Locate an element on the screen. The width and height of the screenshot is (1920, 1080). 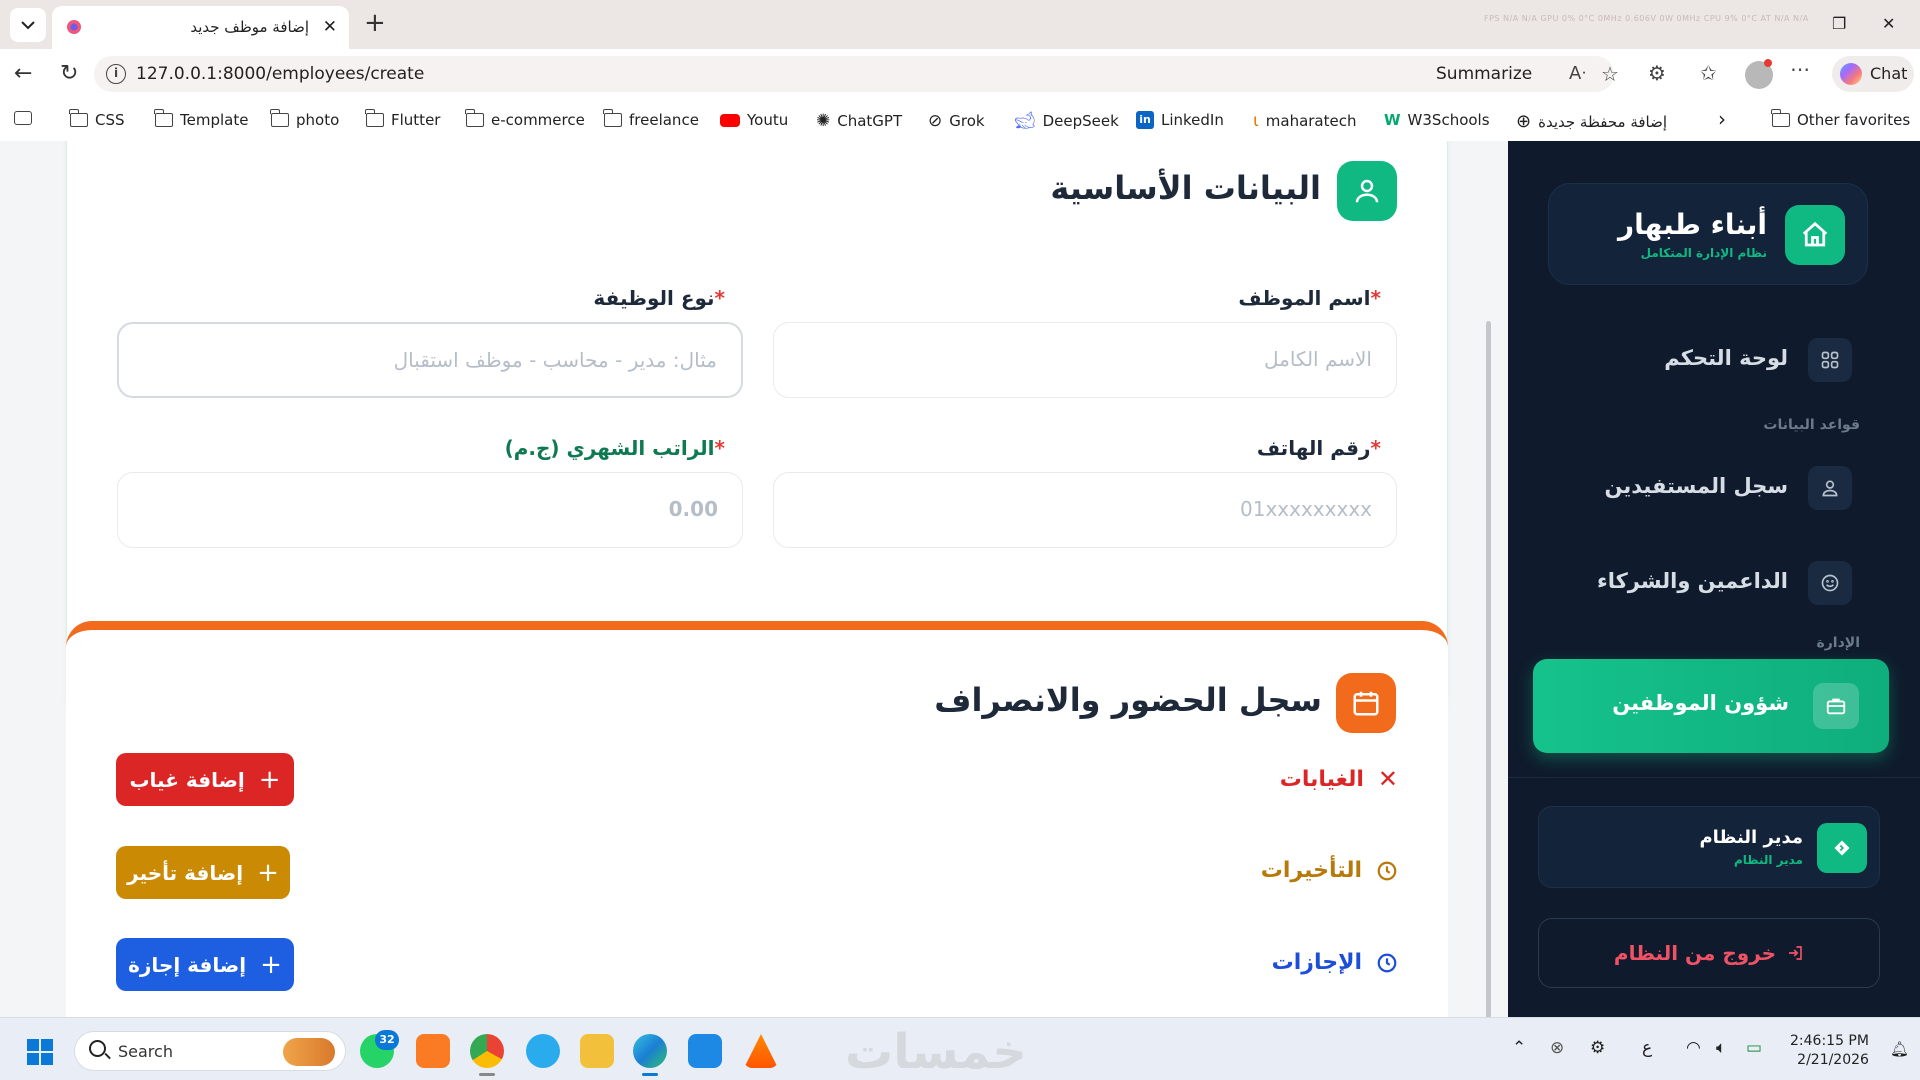
smile-icon is located at coordinates (1830, 583).